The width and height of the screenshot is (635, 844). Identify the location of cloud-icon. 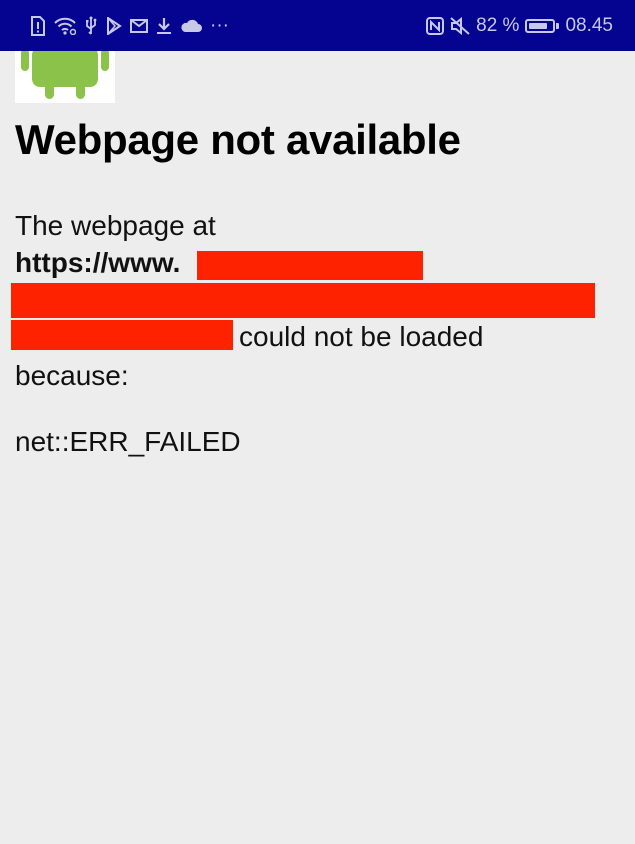
(191, 26).